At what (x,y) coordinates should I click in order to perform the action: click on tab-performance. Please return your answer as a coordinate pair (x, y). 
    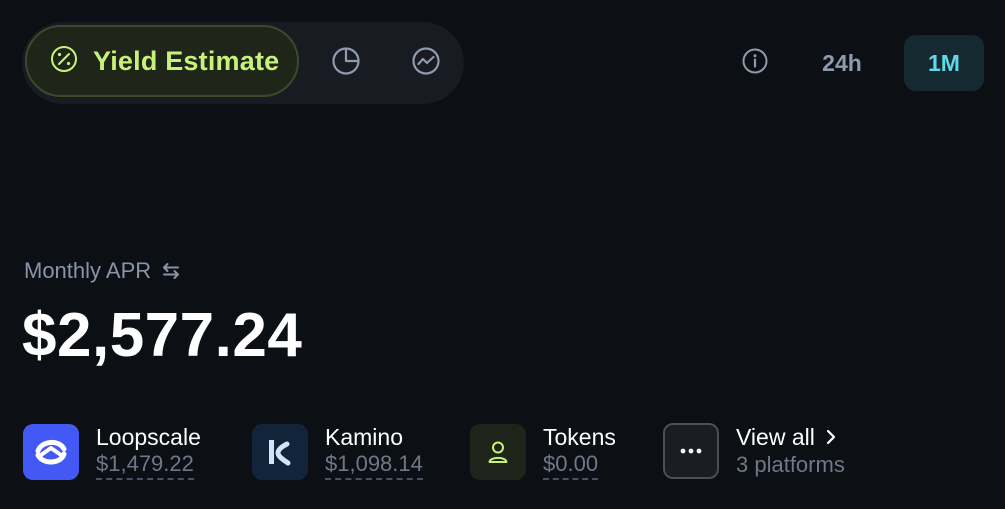
    Looking at the image, I should click on (426, 63).